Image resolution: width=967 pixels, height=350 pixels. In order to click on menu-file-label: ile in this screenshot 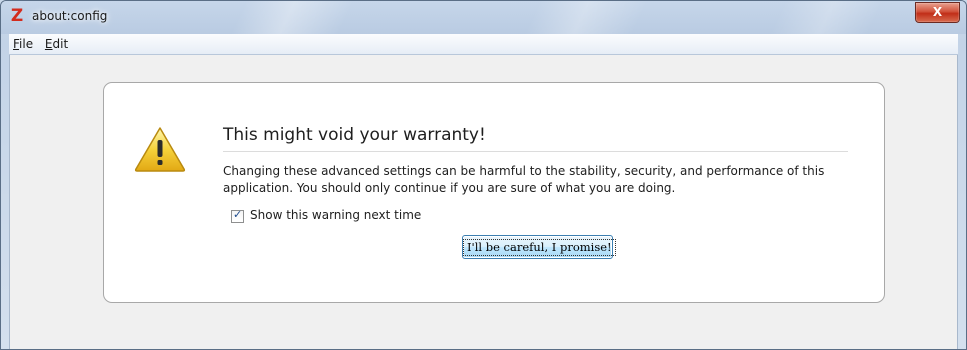, I will do `click(26, 44)`.